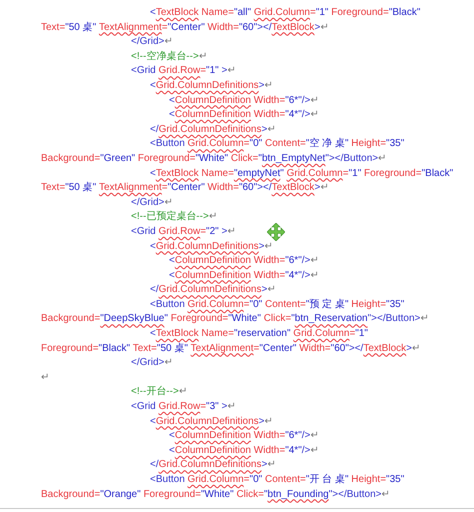 The image size is (474, 512). Describe the element at coordinates (277, 305) in the screenshot. I see `code-line: <Button Grid.Column="0" Content="预 定 桌" Height="35"` at that location.